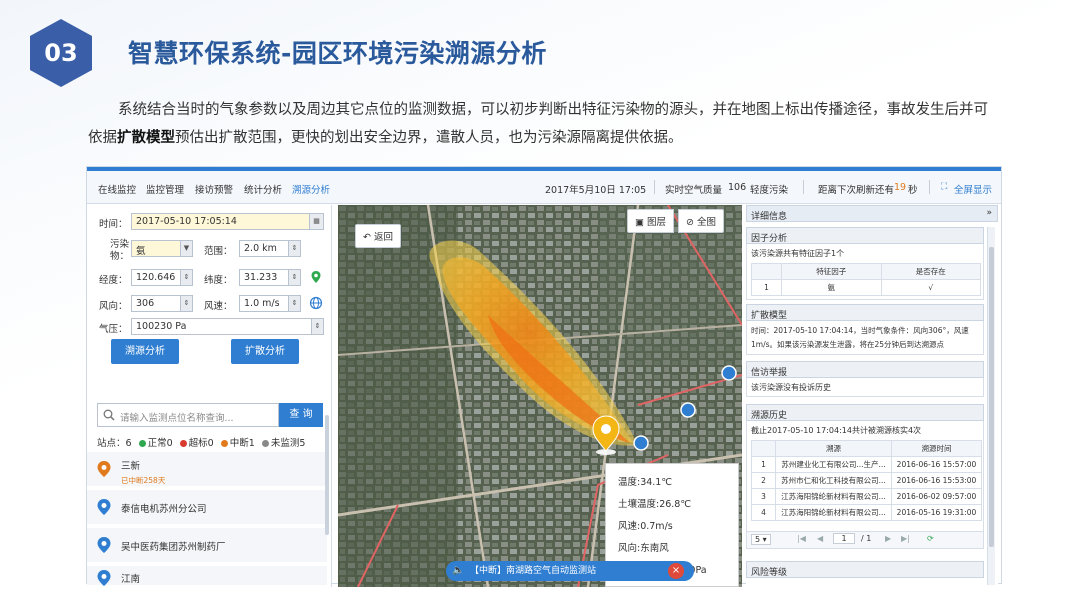  Describe the element at coordinates (973, 189) in the screenshot. I see `fullscreen-button: 全屏显示` at that location.